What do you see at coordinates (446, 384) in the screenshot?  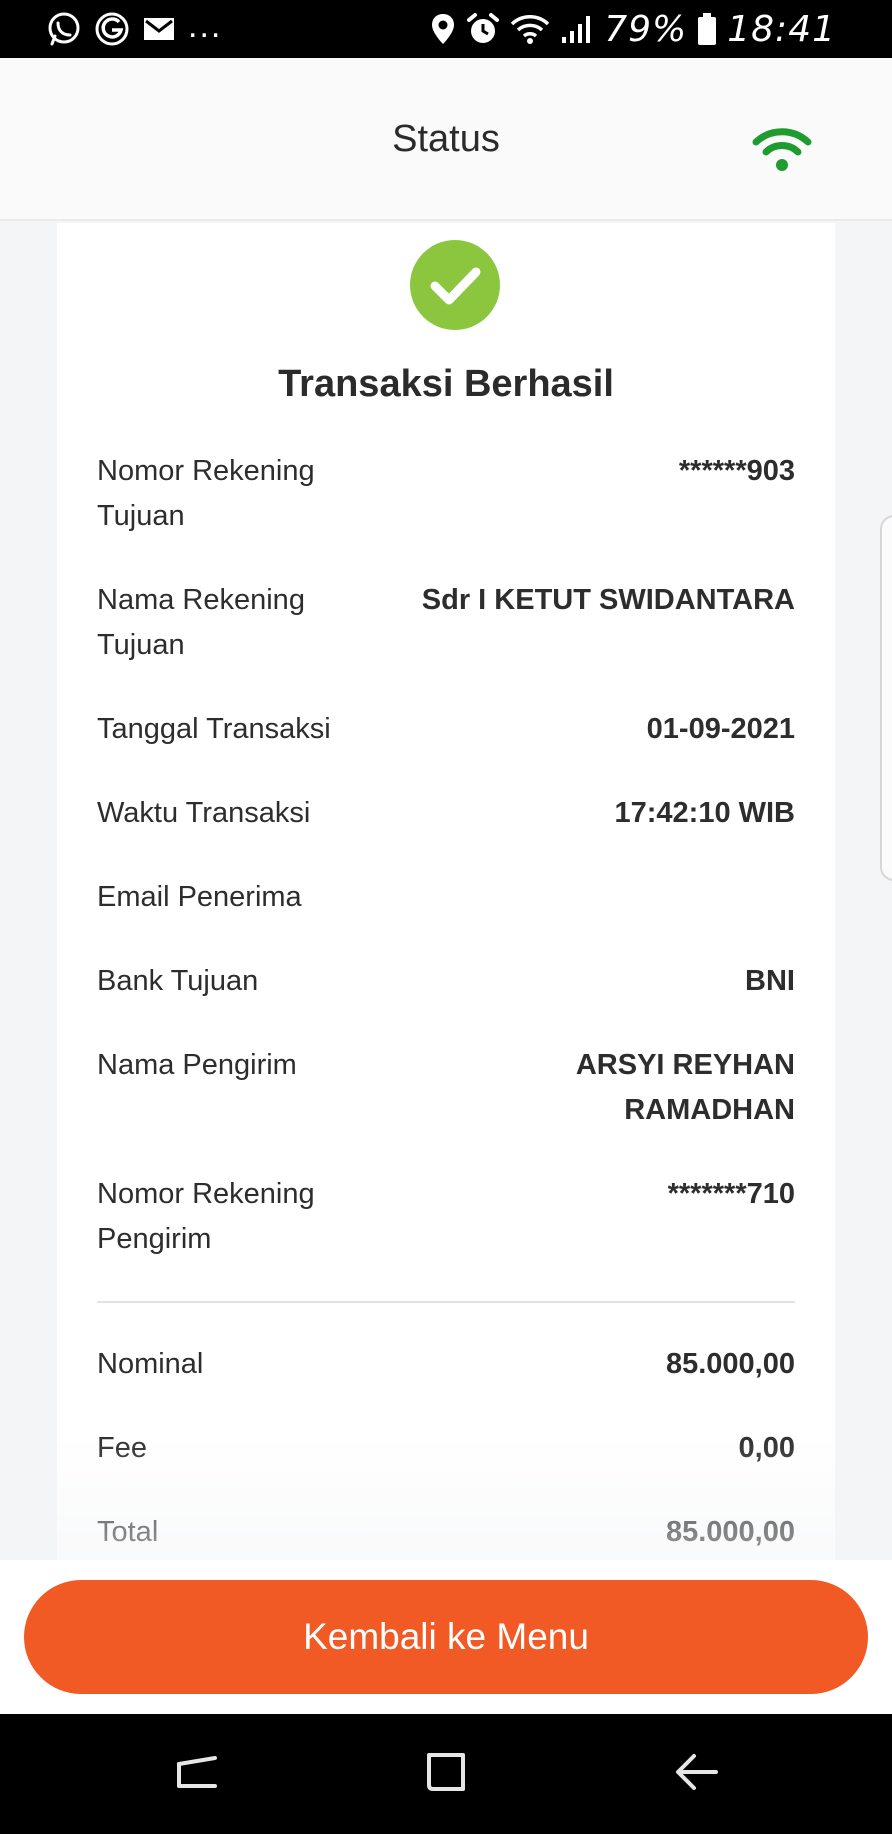 I see `transaction-status-title: Transaksi Berhasil` at bounding box center [446, 384].